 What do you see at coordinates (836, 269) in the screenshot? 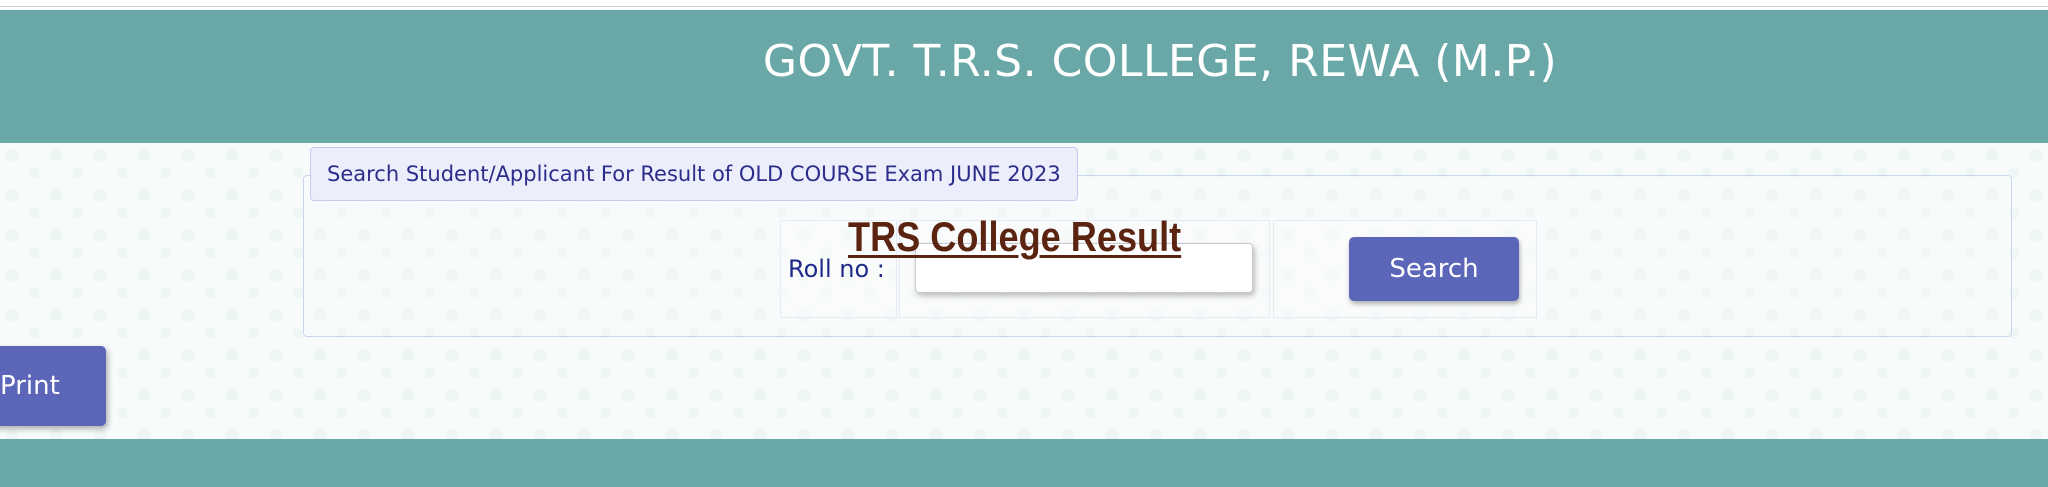
I see `roll-no-label: Roll no :` at bounding box center [836, 269].